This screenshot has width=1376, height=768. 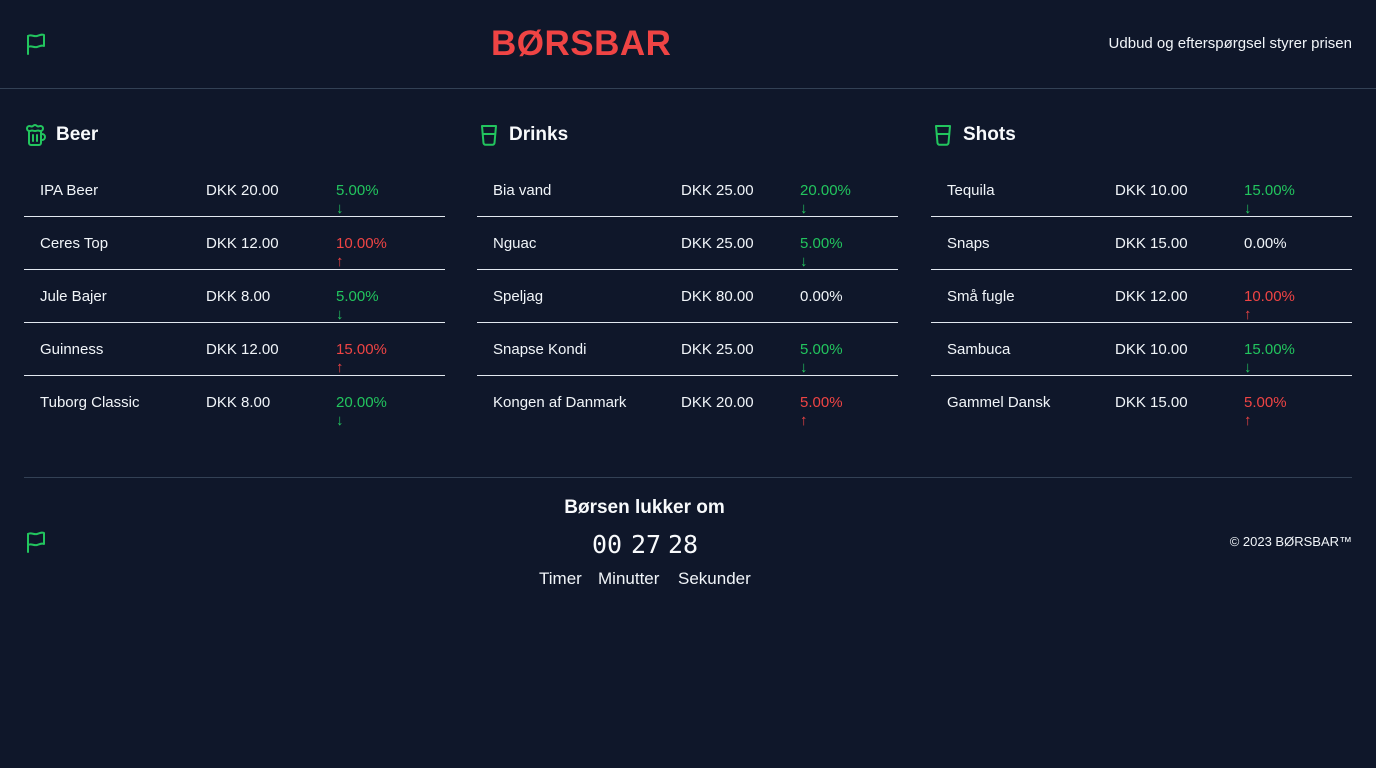 I want to click on price-row: Speljag DKK 80.00 0.00%, so click(x=687, y=296).